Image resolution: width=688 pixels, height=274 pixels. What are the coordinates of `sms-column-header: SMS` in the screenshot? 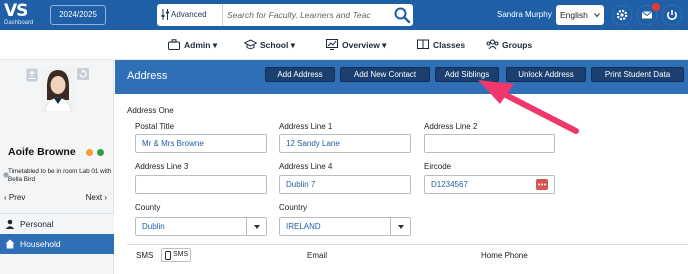 It's located at (145, 255).